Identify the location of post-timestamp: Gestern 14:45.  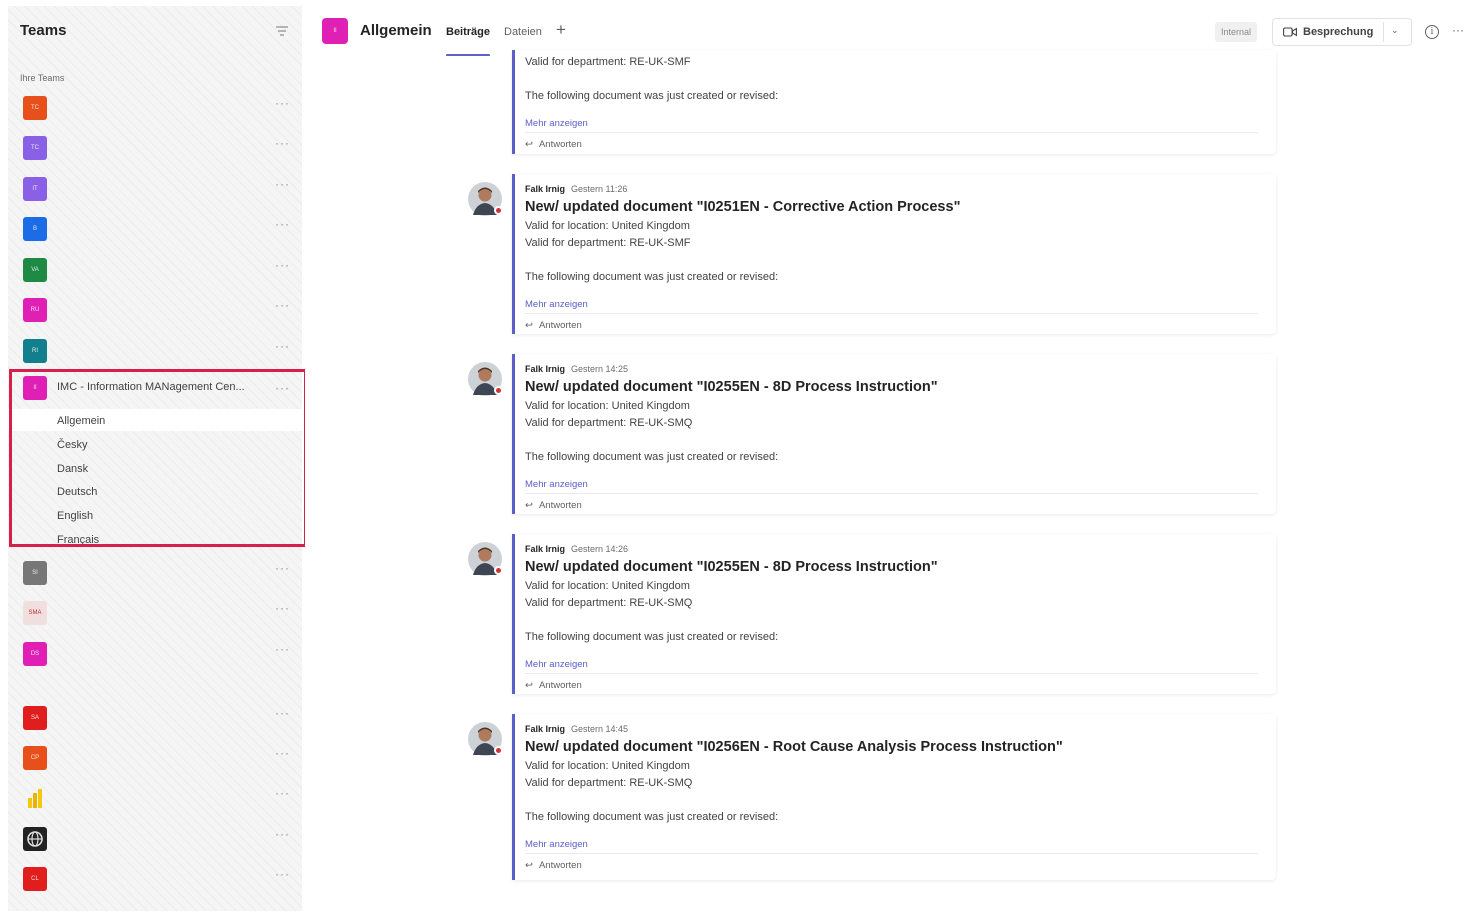
(600, 729).